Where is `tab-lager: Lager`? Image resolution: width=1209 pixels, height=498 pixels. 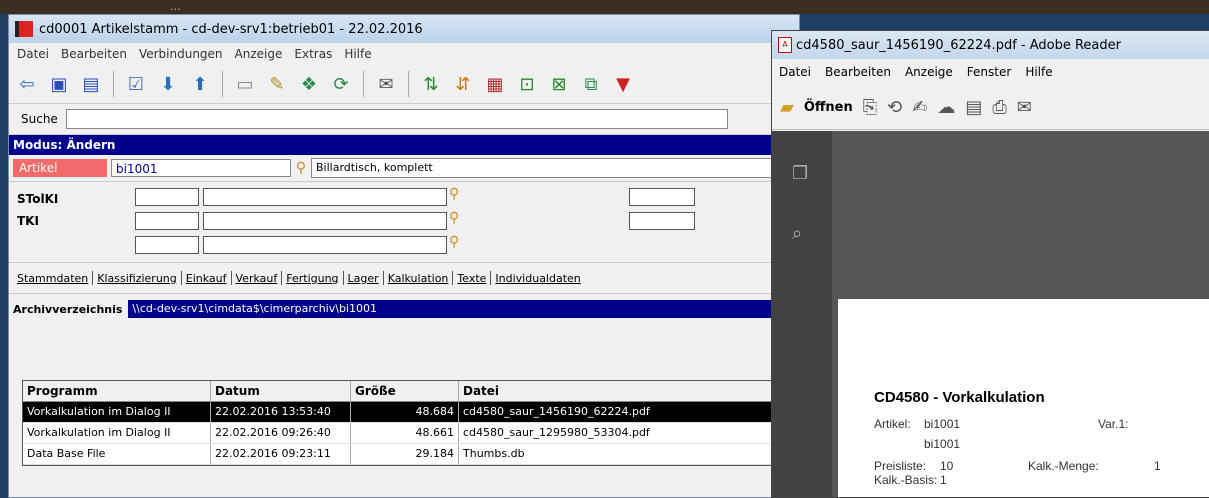 tab-lager: Lager is located at coordinates (363, 278).